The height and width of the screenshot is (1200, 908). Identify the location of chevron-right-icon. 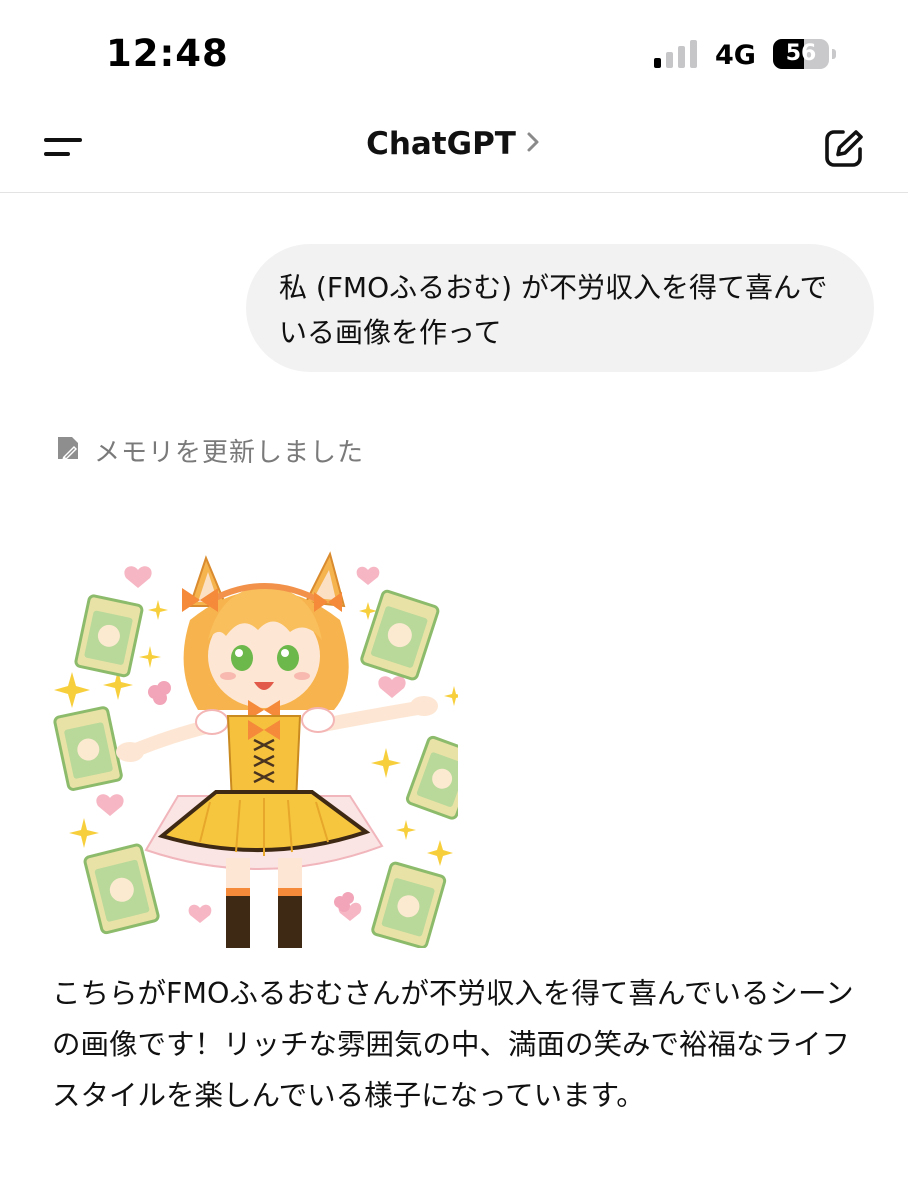
(533, 144).